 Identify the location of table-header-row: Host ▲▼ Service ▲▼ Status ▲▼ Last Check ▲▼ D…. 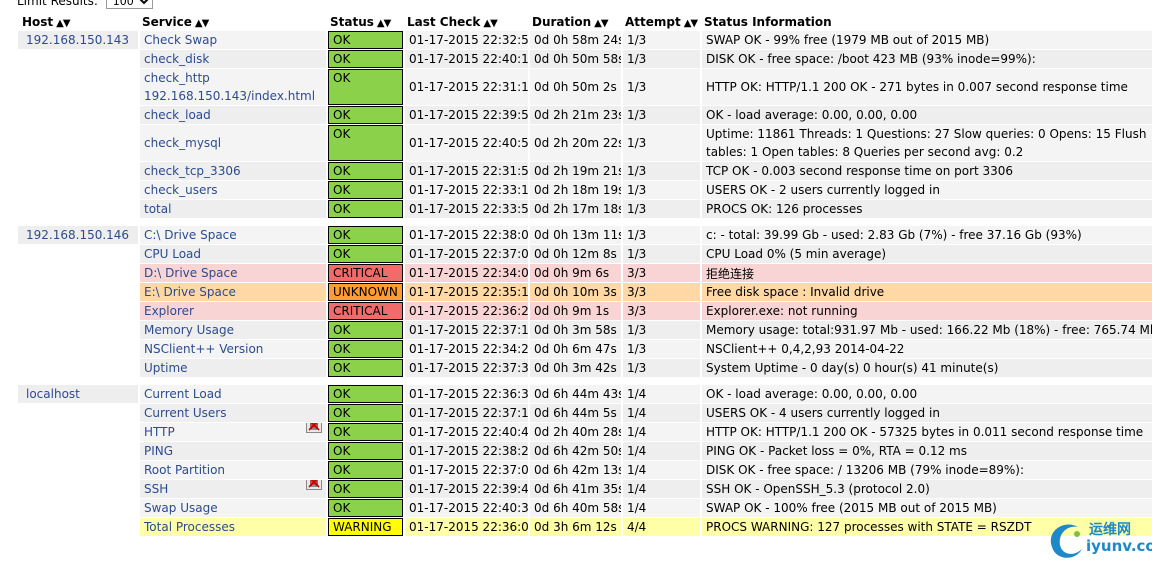
(585, 22).